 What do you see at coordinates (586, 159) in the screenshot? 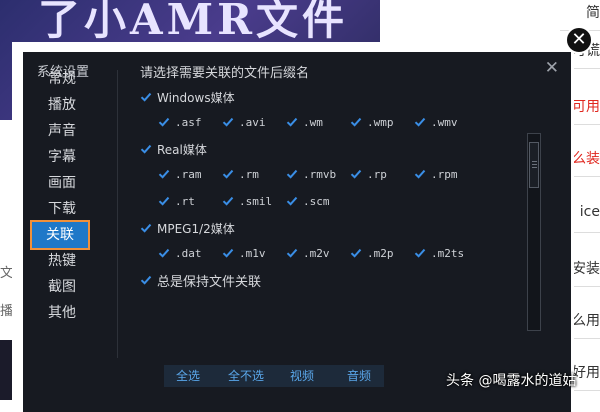
I see `background-link: 么装` at bounding box center [586, 159].